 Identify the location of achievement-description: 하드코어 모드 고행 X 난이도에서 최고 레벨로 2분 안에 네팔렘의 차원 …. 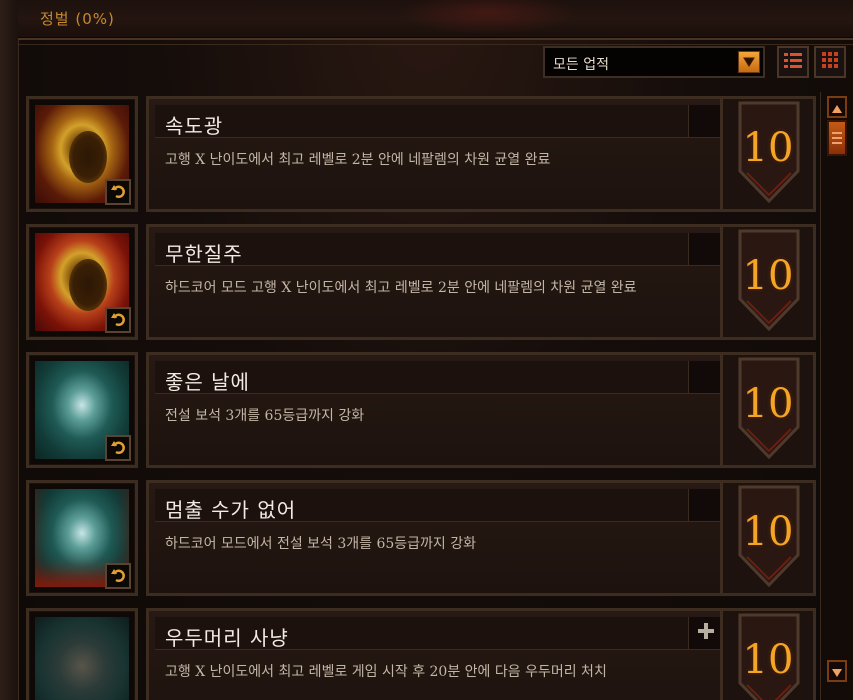
(401, 288).